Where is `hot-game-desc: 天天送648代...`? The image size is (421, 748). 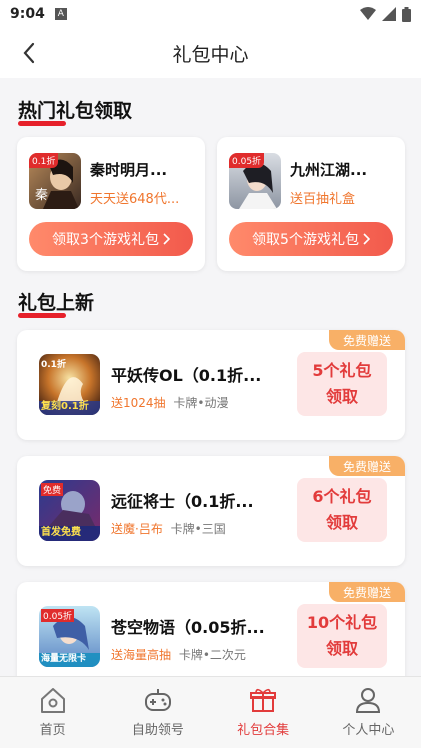
hot-game-desc: 天天送648代... is located at coordinates (135, 199).